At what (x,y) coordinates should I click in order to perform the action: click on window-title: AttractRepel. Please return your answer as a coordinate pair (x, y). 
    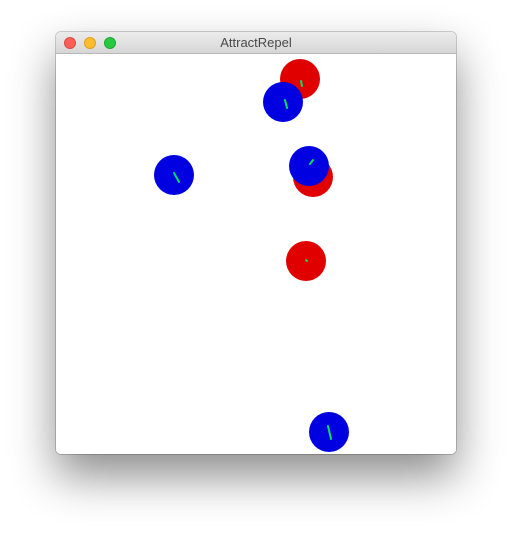
    Looking at the image, I should click on (256, 42).